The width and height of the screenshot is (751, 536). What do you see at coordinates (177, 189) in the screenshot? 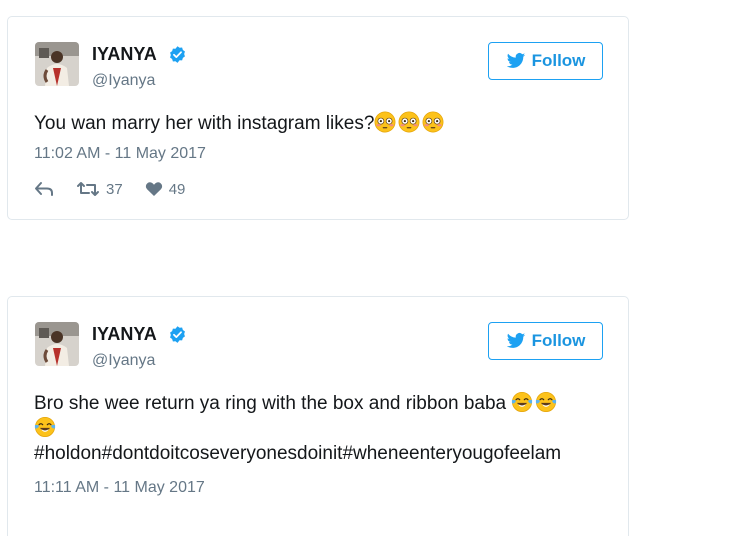
I see `like-count: 49` at bounding box center [177, 189].